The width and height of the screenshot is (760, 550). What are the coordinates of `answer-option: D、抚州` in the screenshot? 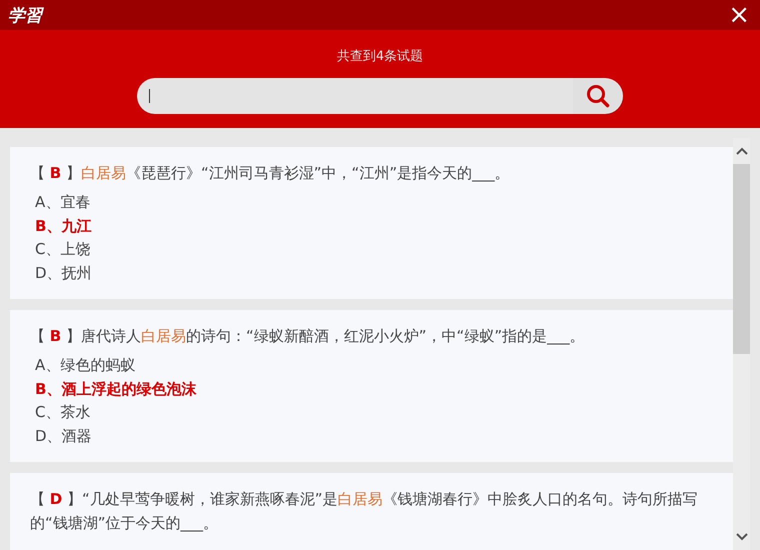 It's located at (371, 273).